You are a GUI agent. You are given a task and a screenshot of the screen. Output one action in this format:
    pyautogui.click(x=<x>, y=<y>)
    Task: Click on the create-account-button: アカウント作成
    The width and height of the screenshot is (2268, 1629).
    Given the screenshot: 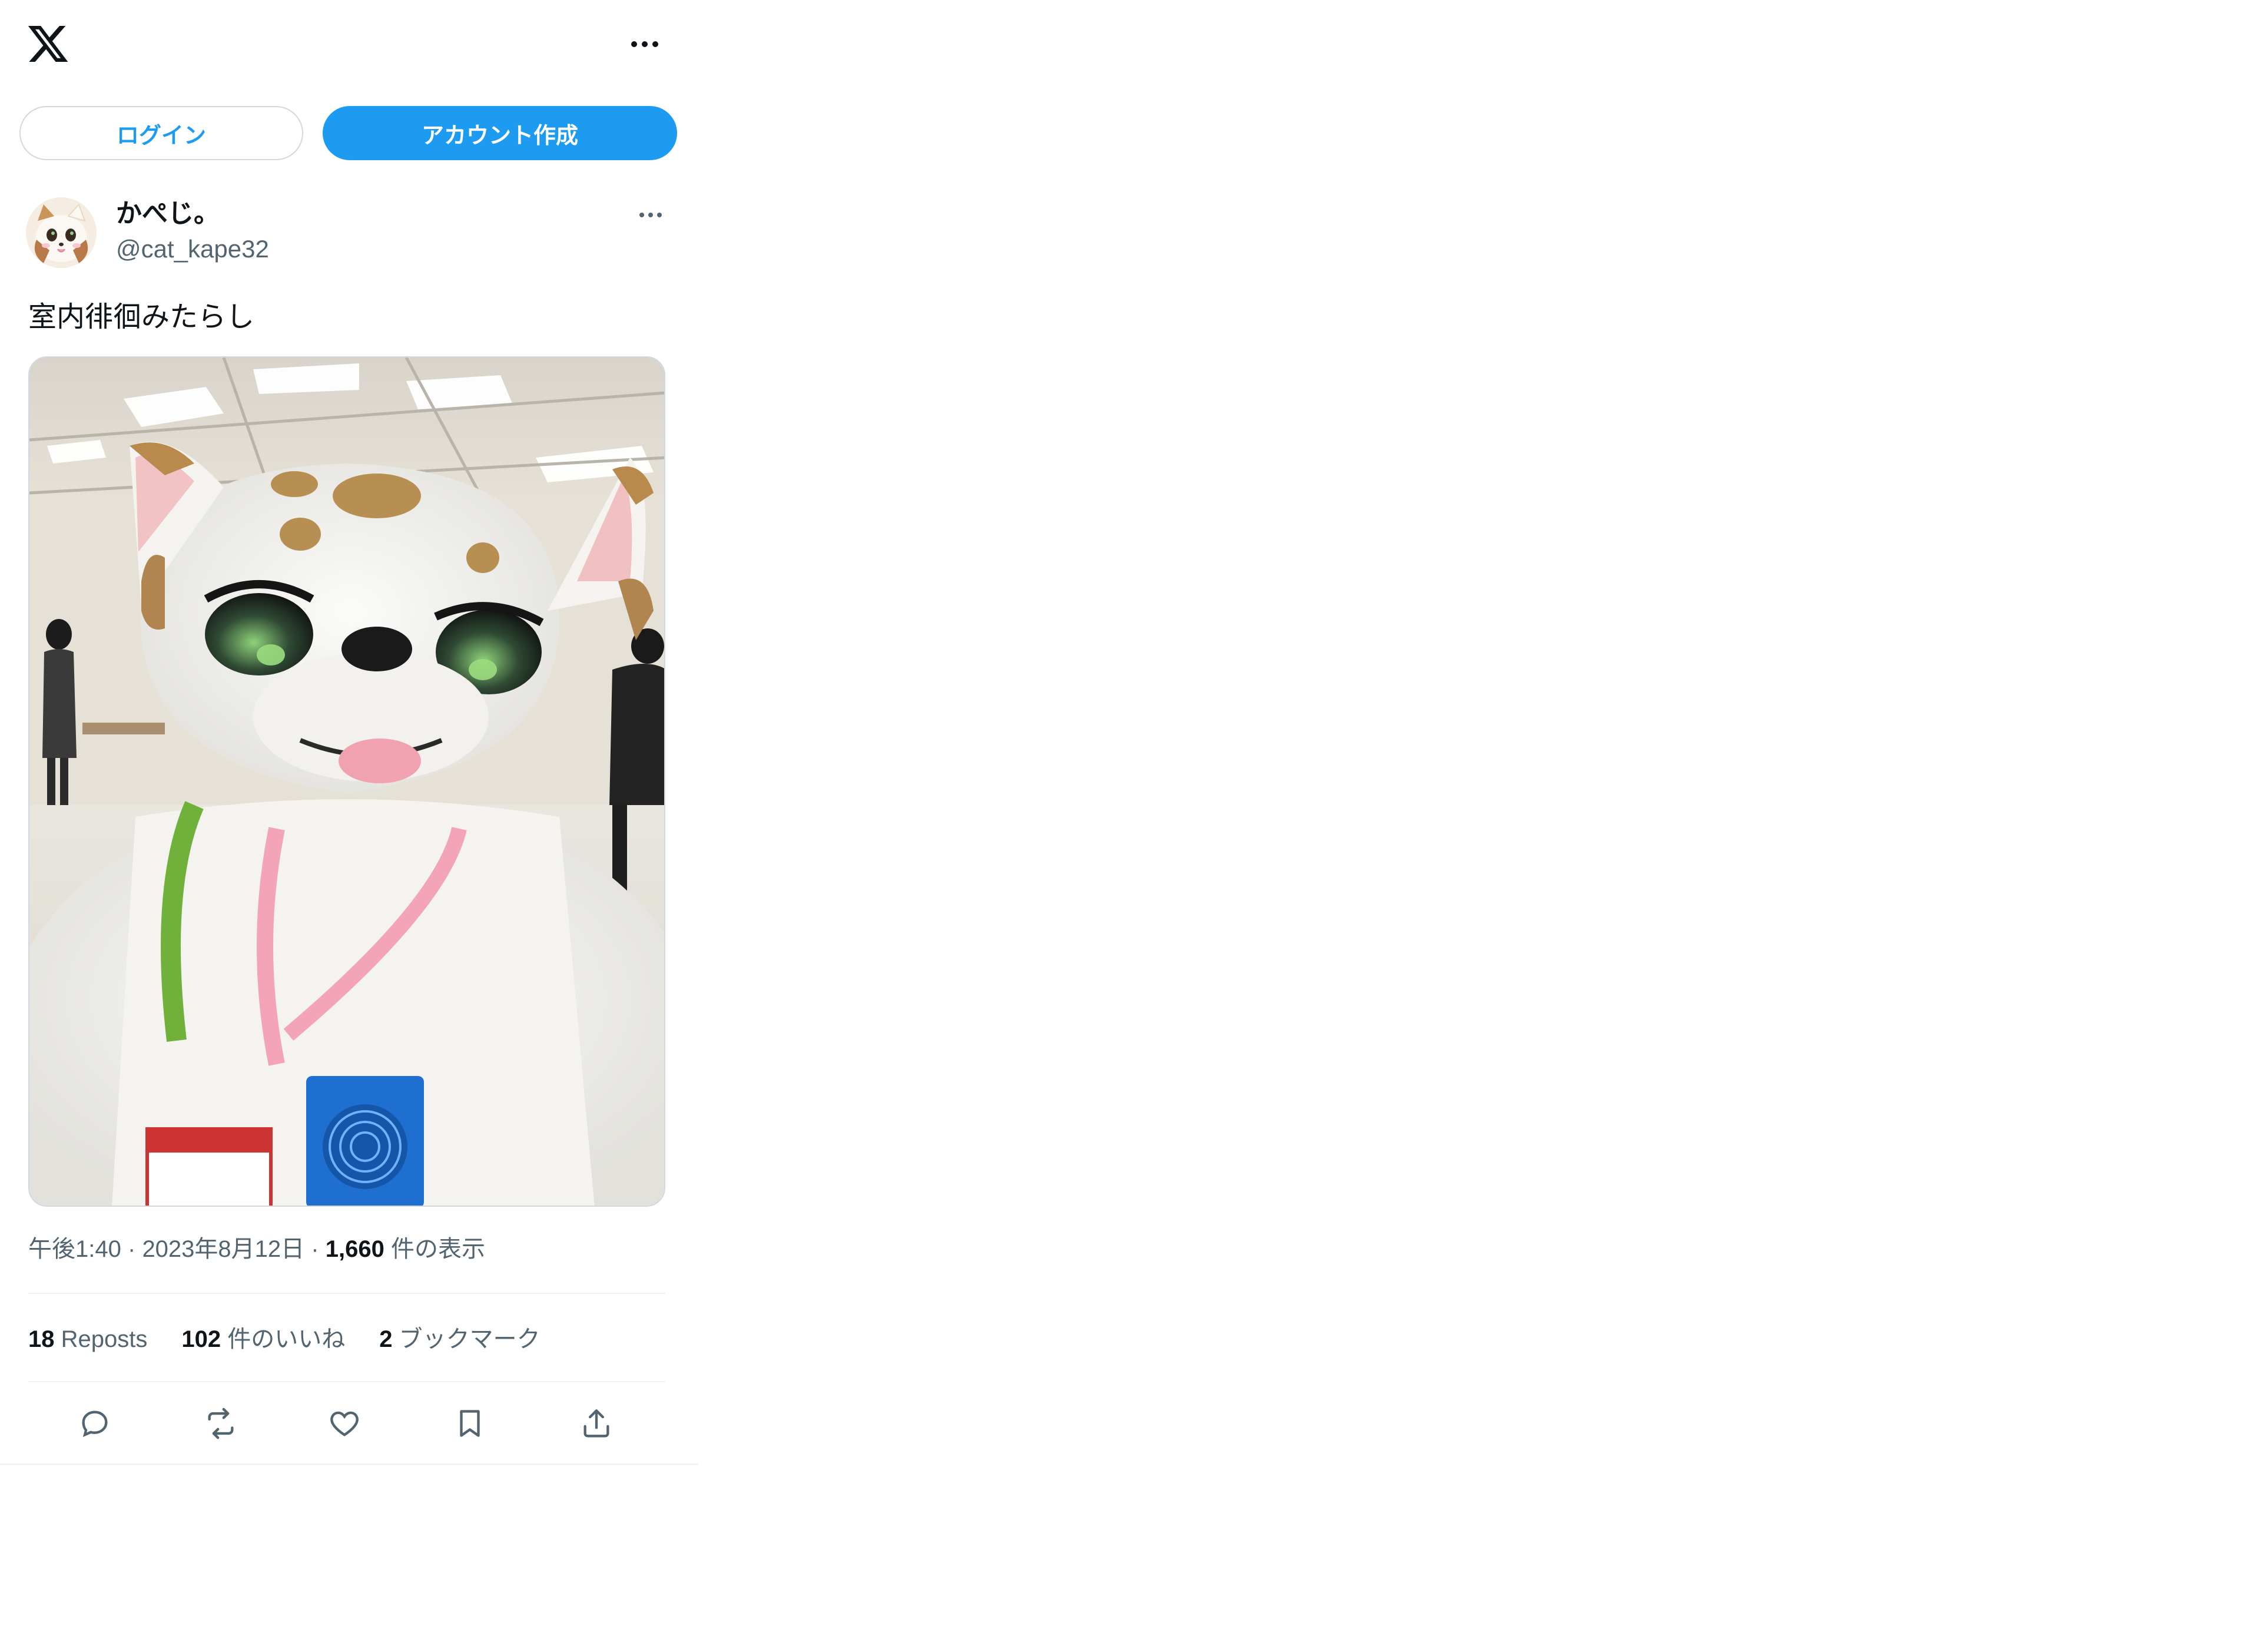 What is the action you would take?
    pyautogui.click(x=500, y=133)
    